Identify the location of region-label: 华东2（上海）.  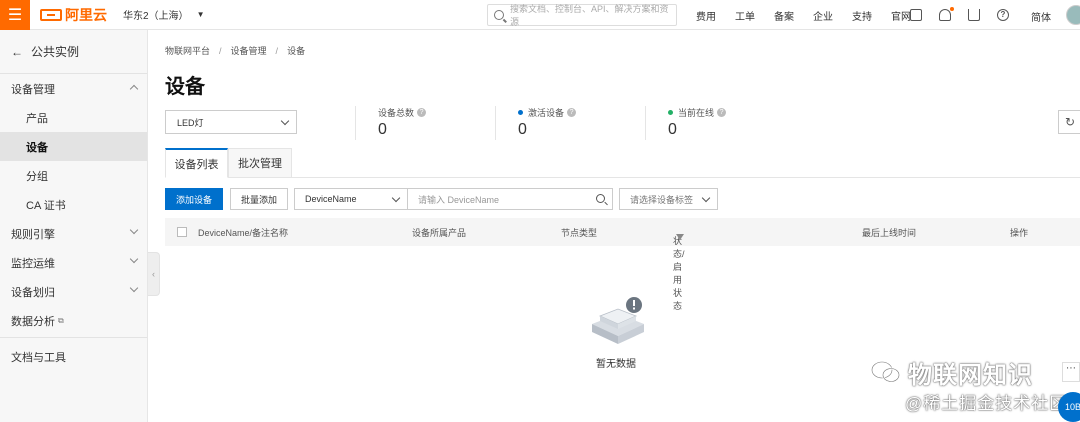
(156, 16).